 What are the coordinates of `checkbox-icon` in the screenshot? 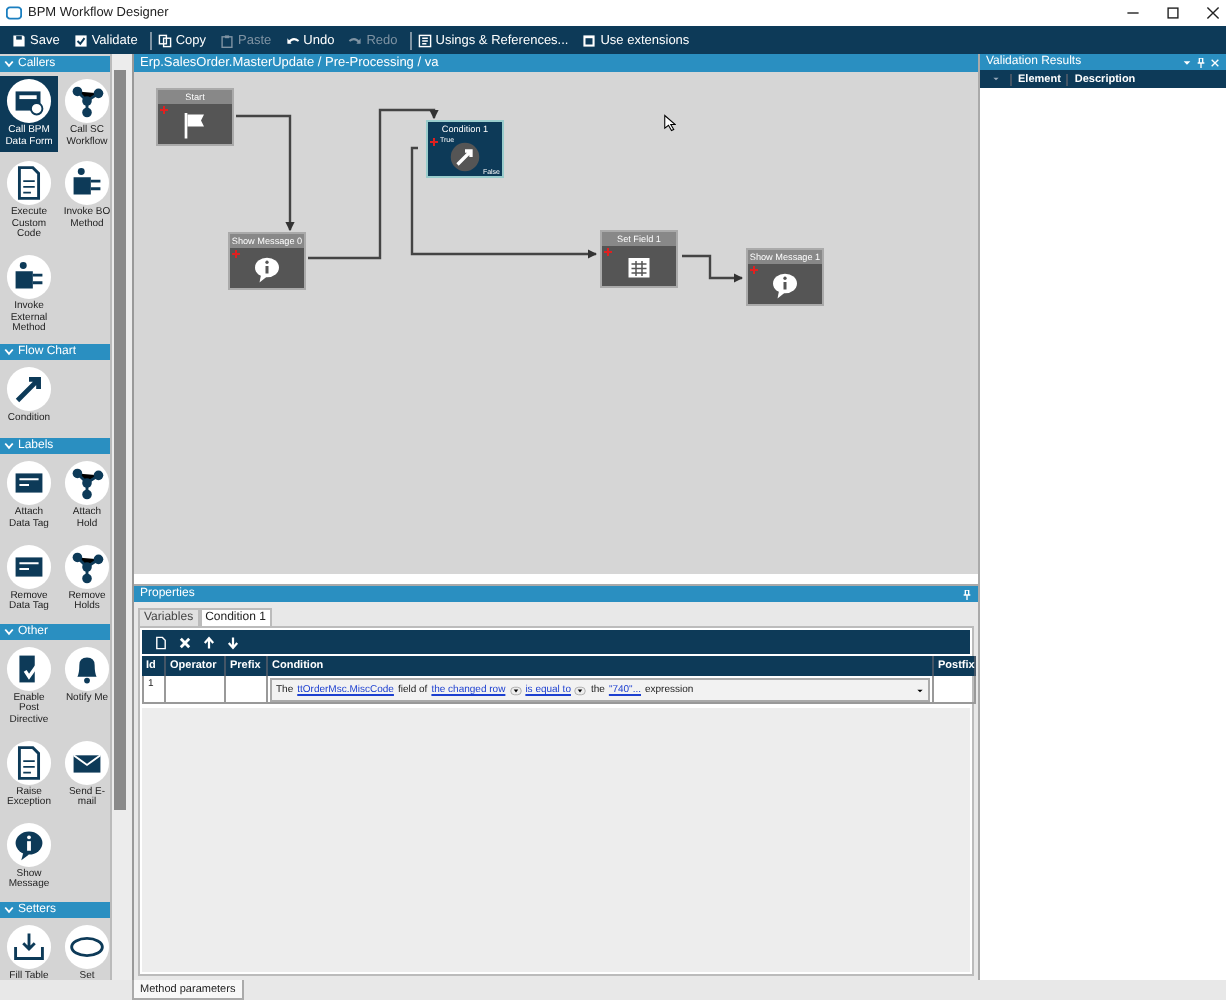 It's located at (80, 40).